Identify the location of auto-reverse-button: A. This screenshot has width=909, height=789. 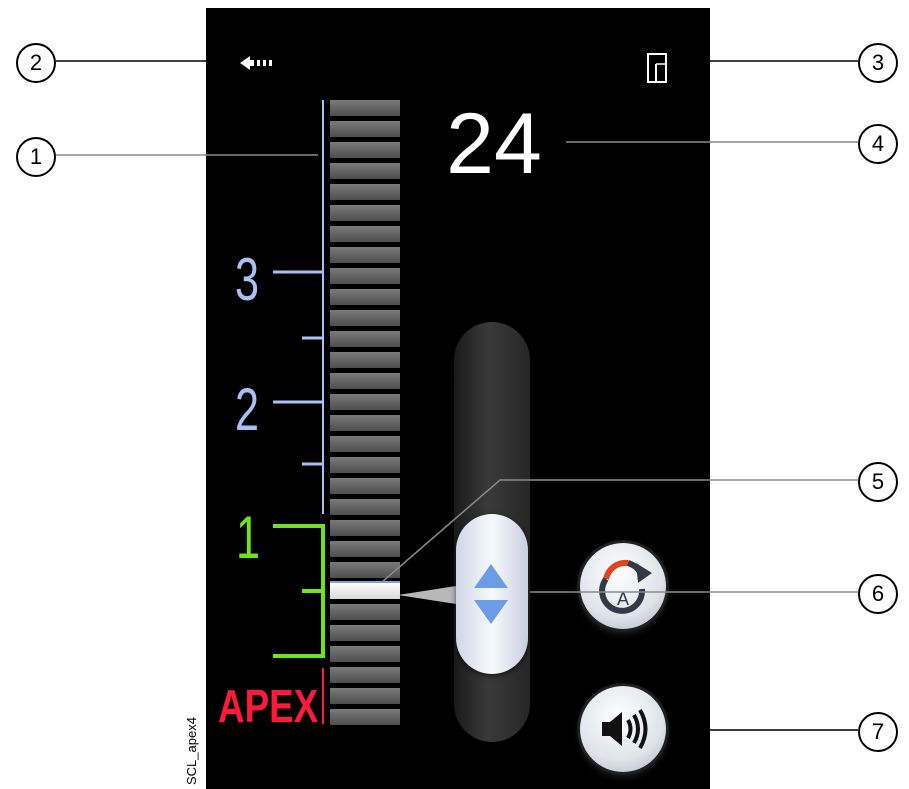
(623, 586).